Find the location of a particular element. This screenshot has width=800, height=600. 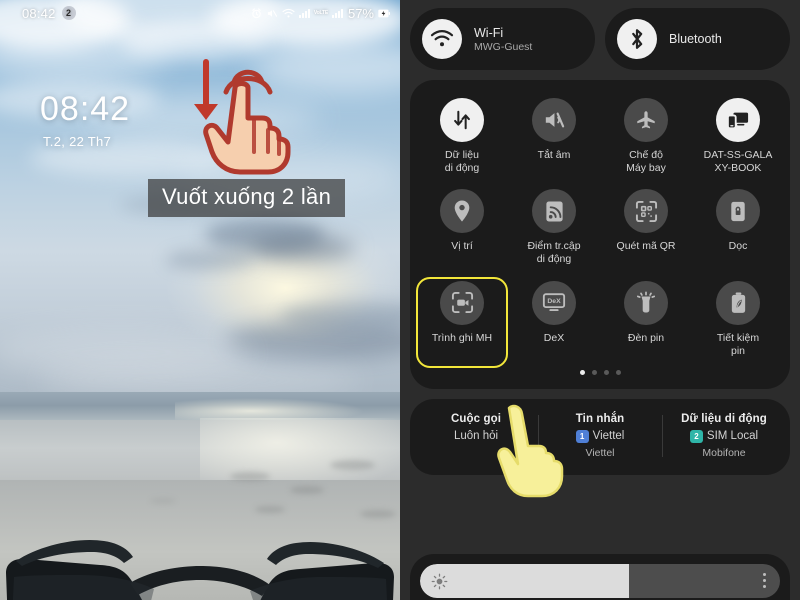

tile-smart-view: DAT-SS-GALA XY-BOOK is located at coordinates (738, 139).